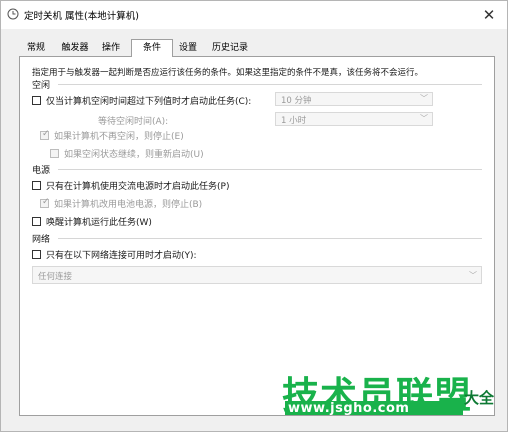 The image size is (508, 432). What do you see at coordinates (149, 102) in the screenshot?
I see `start-if-idle-label: 仅当计算机空闲时间超过下列值时才启动此任务(C):` at bounding box center [149, 102].